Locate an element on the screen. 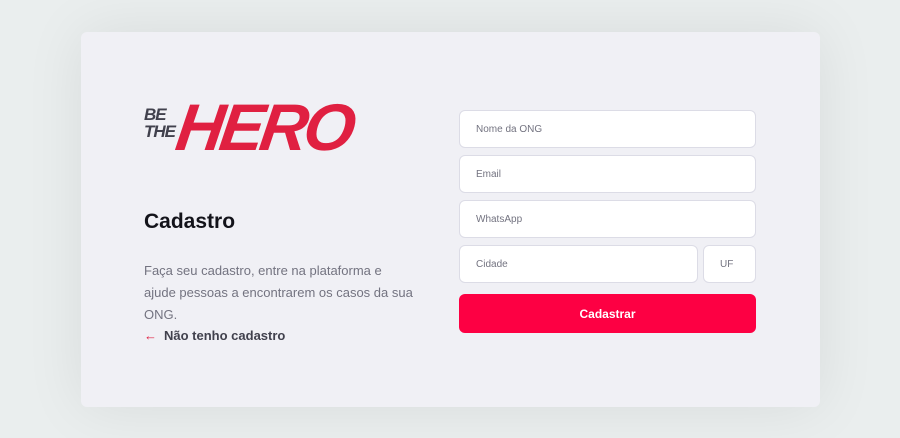  uf-input is located at coordinates (729, 264).